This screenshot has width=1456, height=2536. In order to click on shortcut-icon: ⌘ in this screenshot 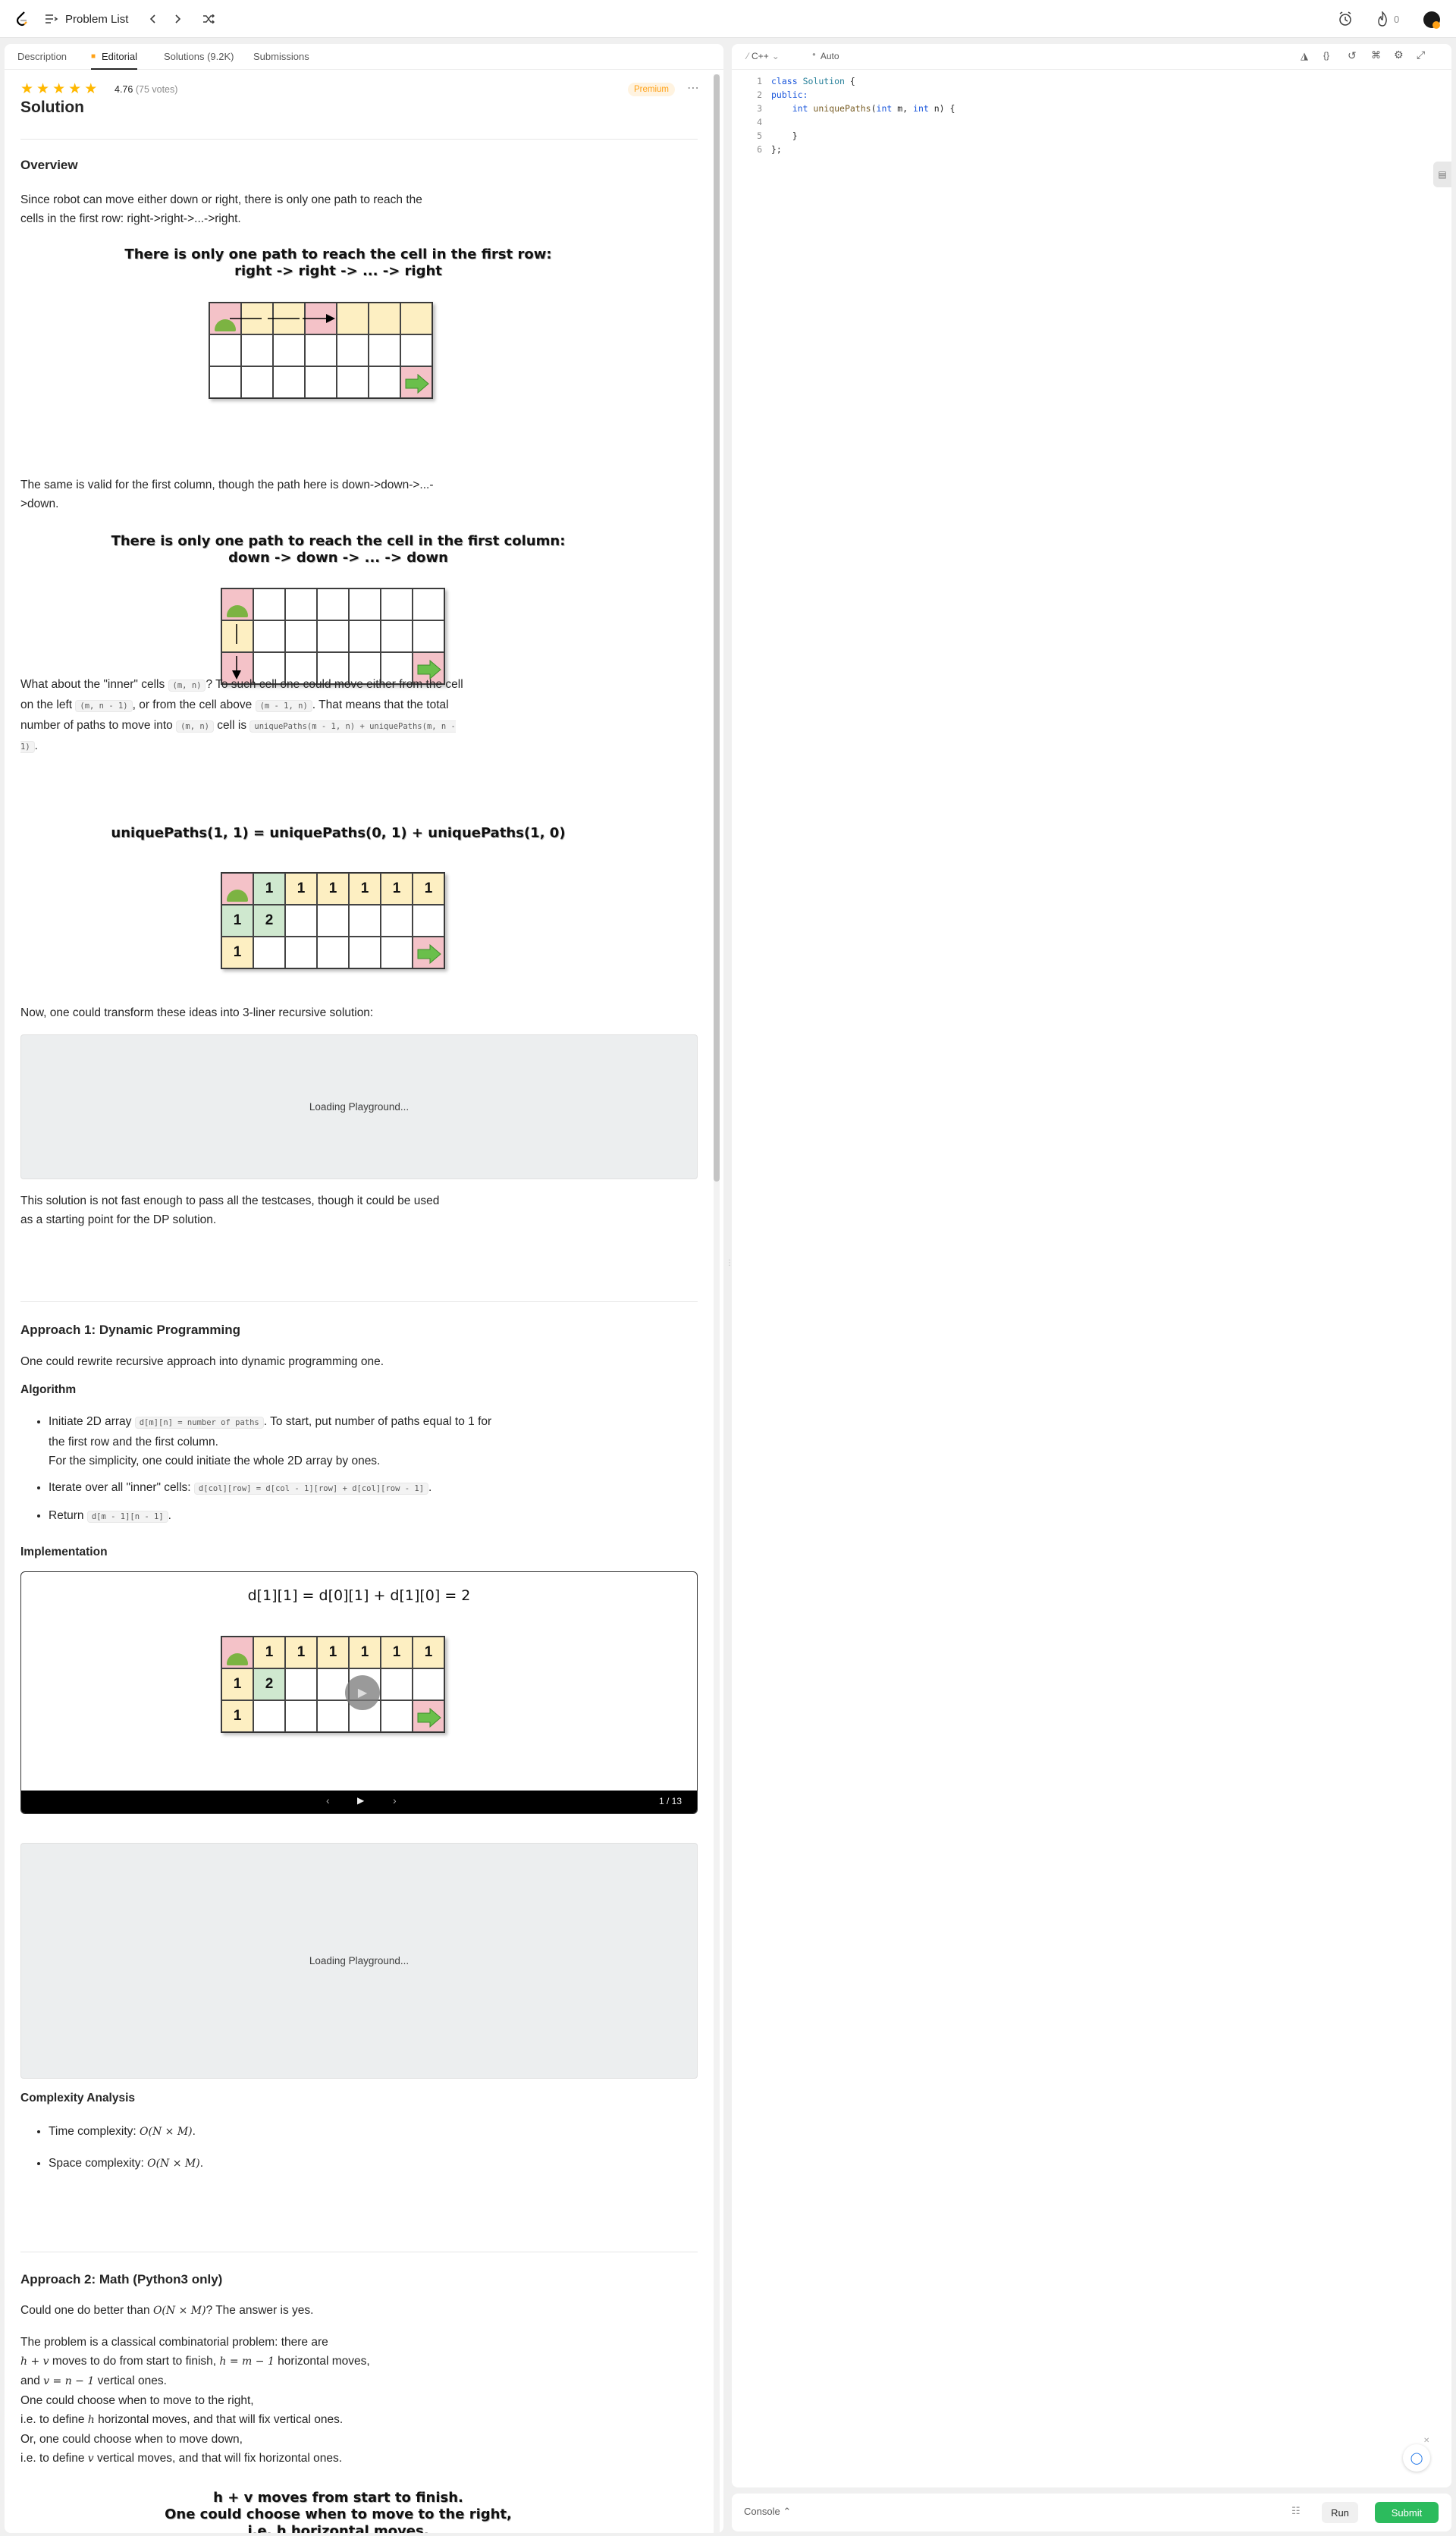, I will do `click(1376, 55)`.